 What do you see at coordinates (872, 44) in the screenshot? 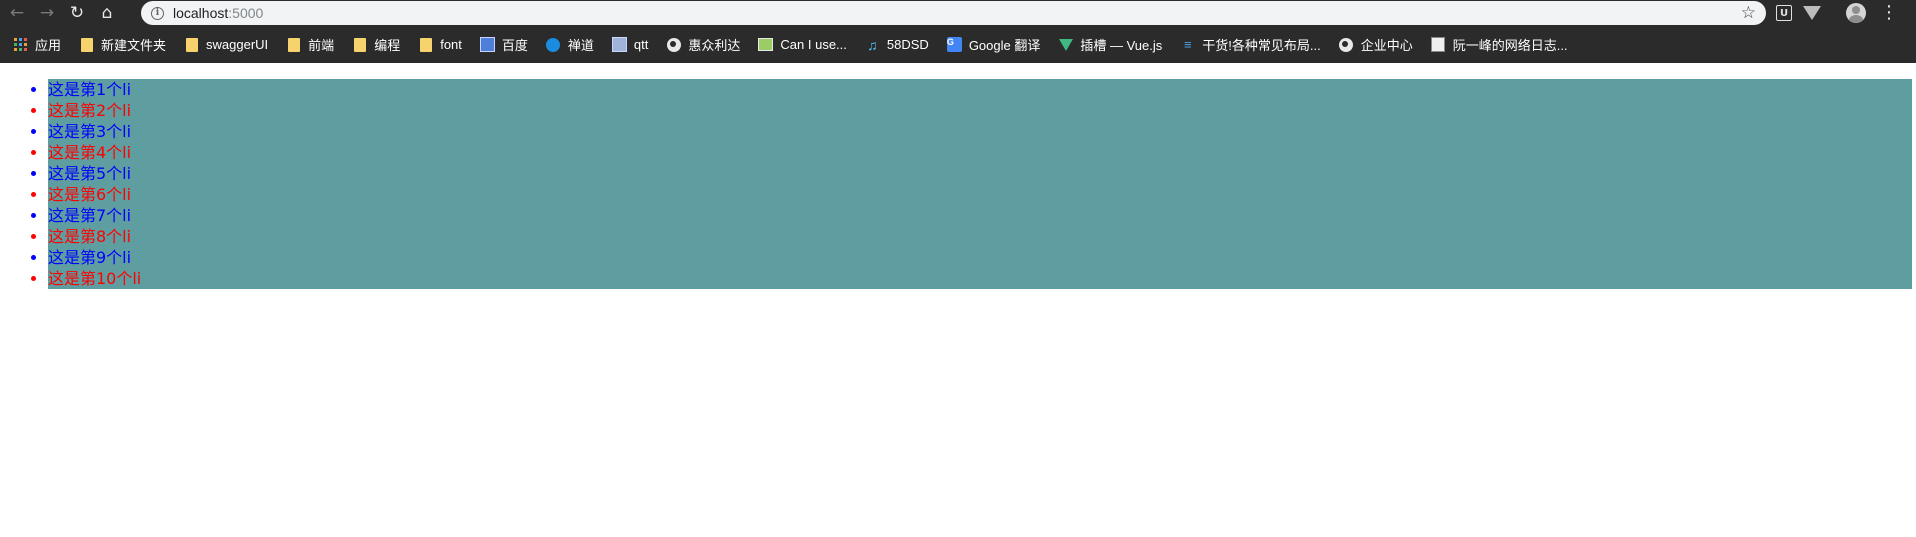
I see `music-note-icon: ♫` at bounding box center [872, 44].